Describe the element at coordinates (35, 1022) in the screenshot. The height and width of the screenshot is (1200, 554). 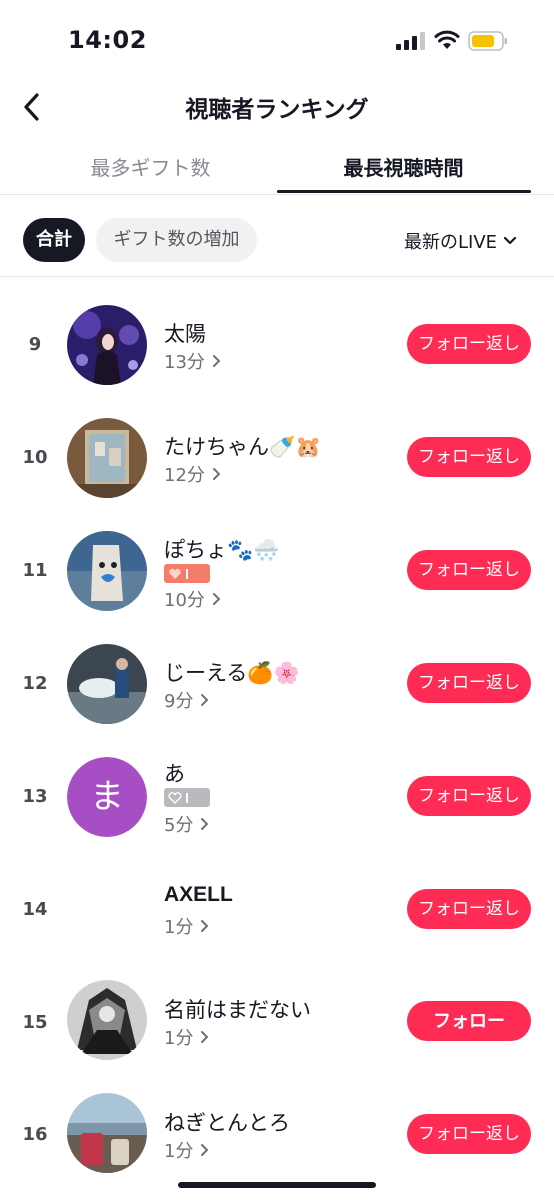
I see `rank-number: 15` at that location.